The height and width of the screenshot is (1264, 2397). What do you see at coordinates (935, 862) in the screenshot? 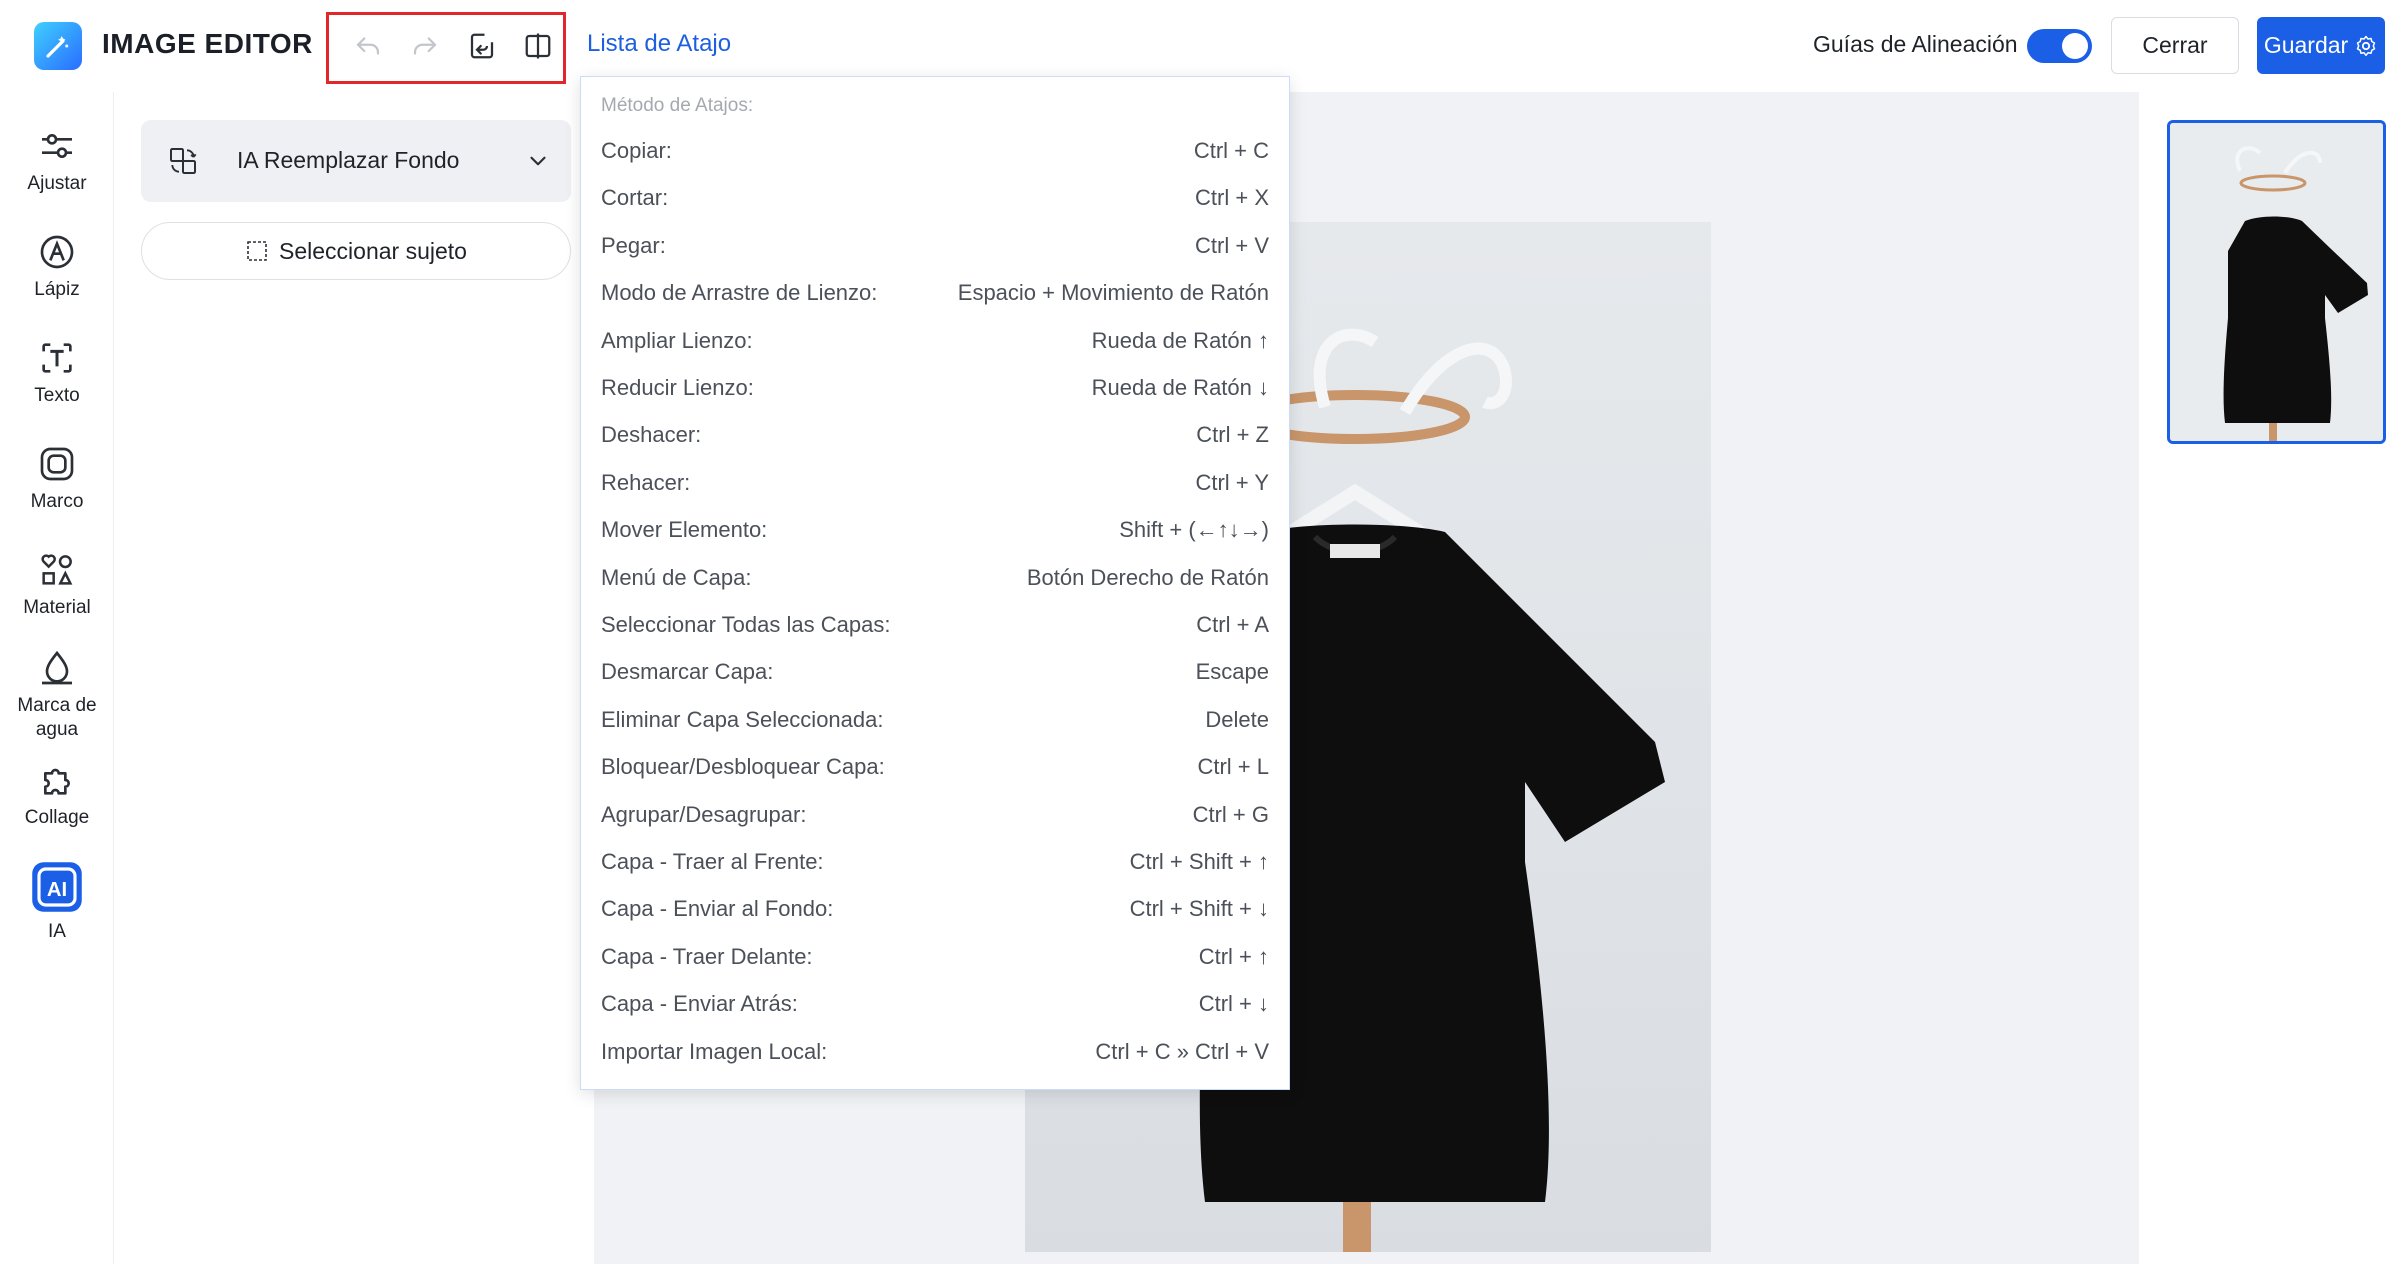
I see `shortcut-row: Capa - Traer al Frente: Ctrl + Shift + ↑` at bounding box center [935, 862].